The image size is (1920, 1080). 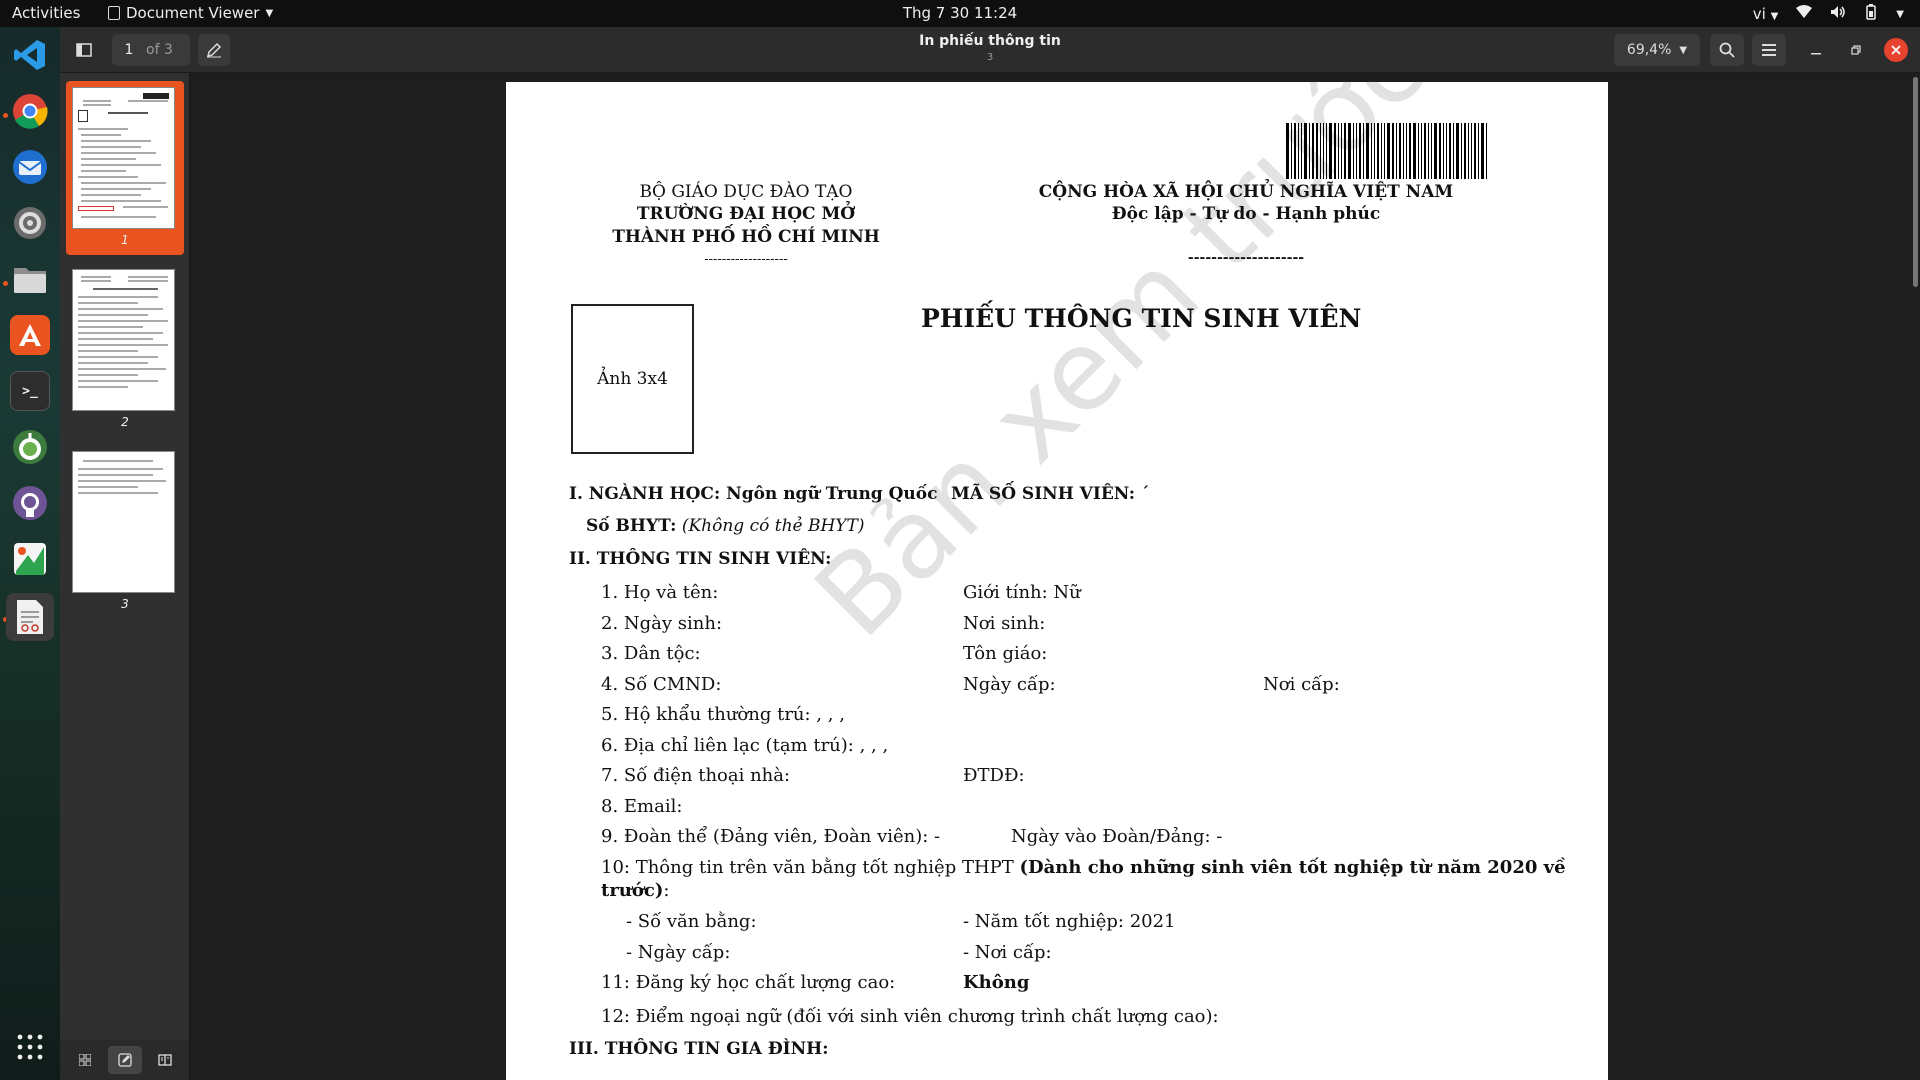 I want to click on thumbnail-page-1: 1, so click(x=125, y=168).